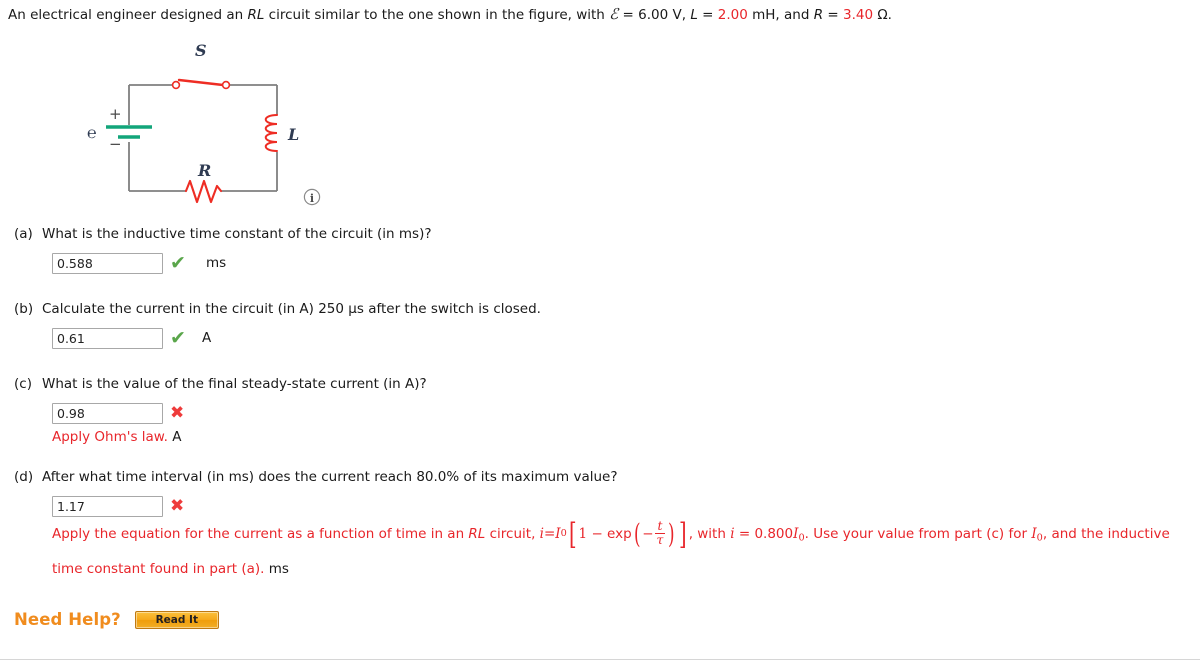  Describe the element at coordinates (512, 534) in the screenshot. I see `part-d-feedback-circuit: circuit,` at that location.